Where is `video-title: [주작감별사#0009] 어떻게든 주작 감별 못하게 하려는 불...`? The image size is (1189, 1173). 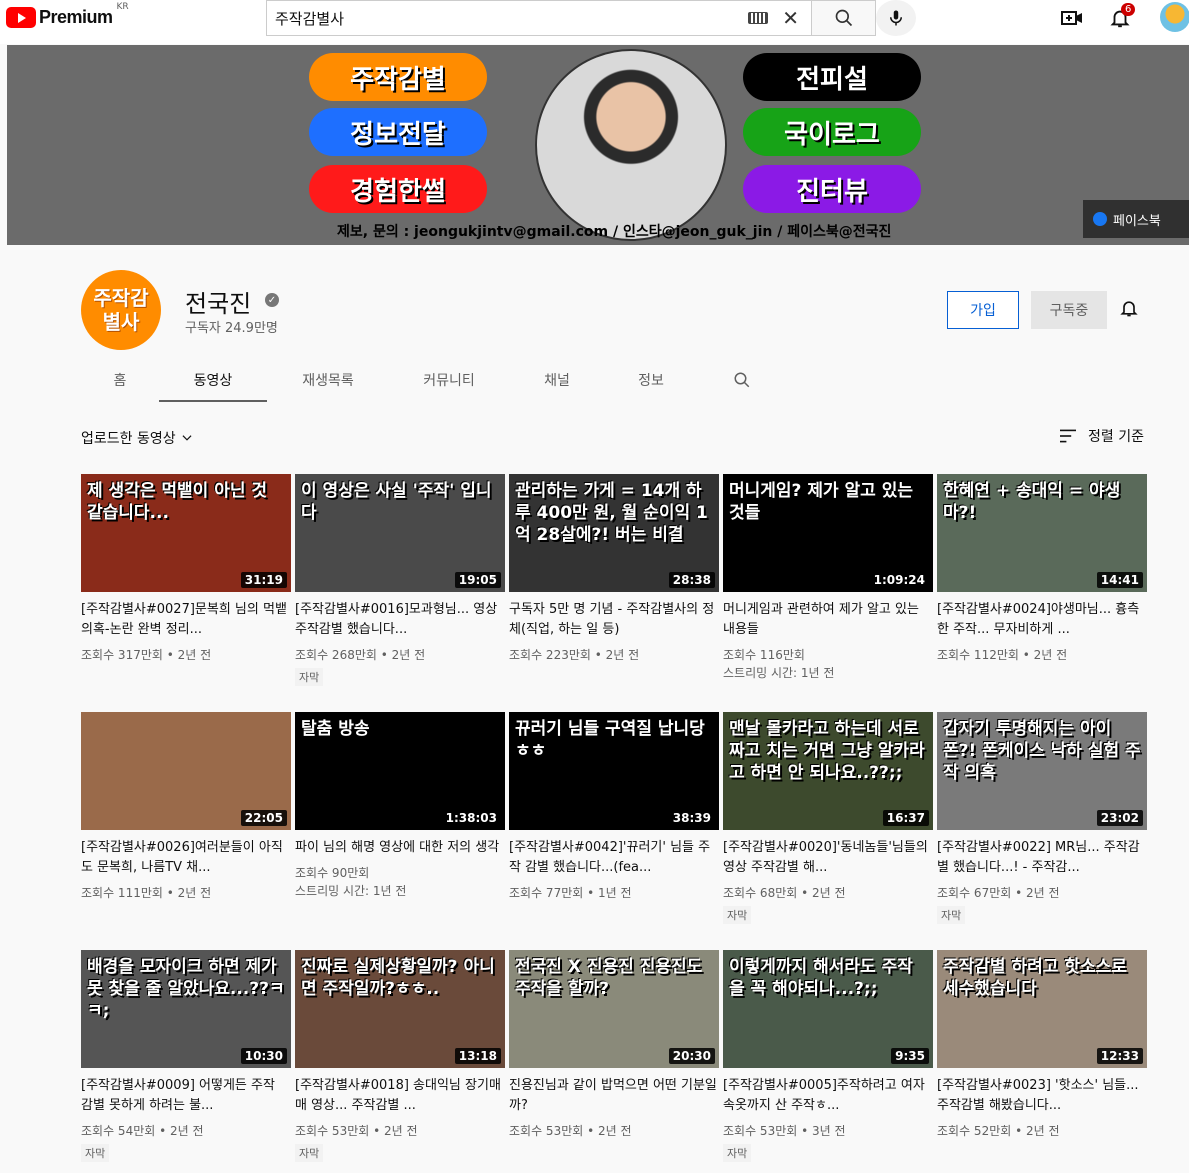
video-title: [주작감별사#0009] 어떻게든 주작 감별 못하게 하려는 불... is located at coordinates (186, 1096).